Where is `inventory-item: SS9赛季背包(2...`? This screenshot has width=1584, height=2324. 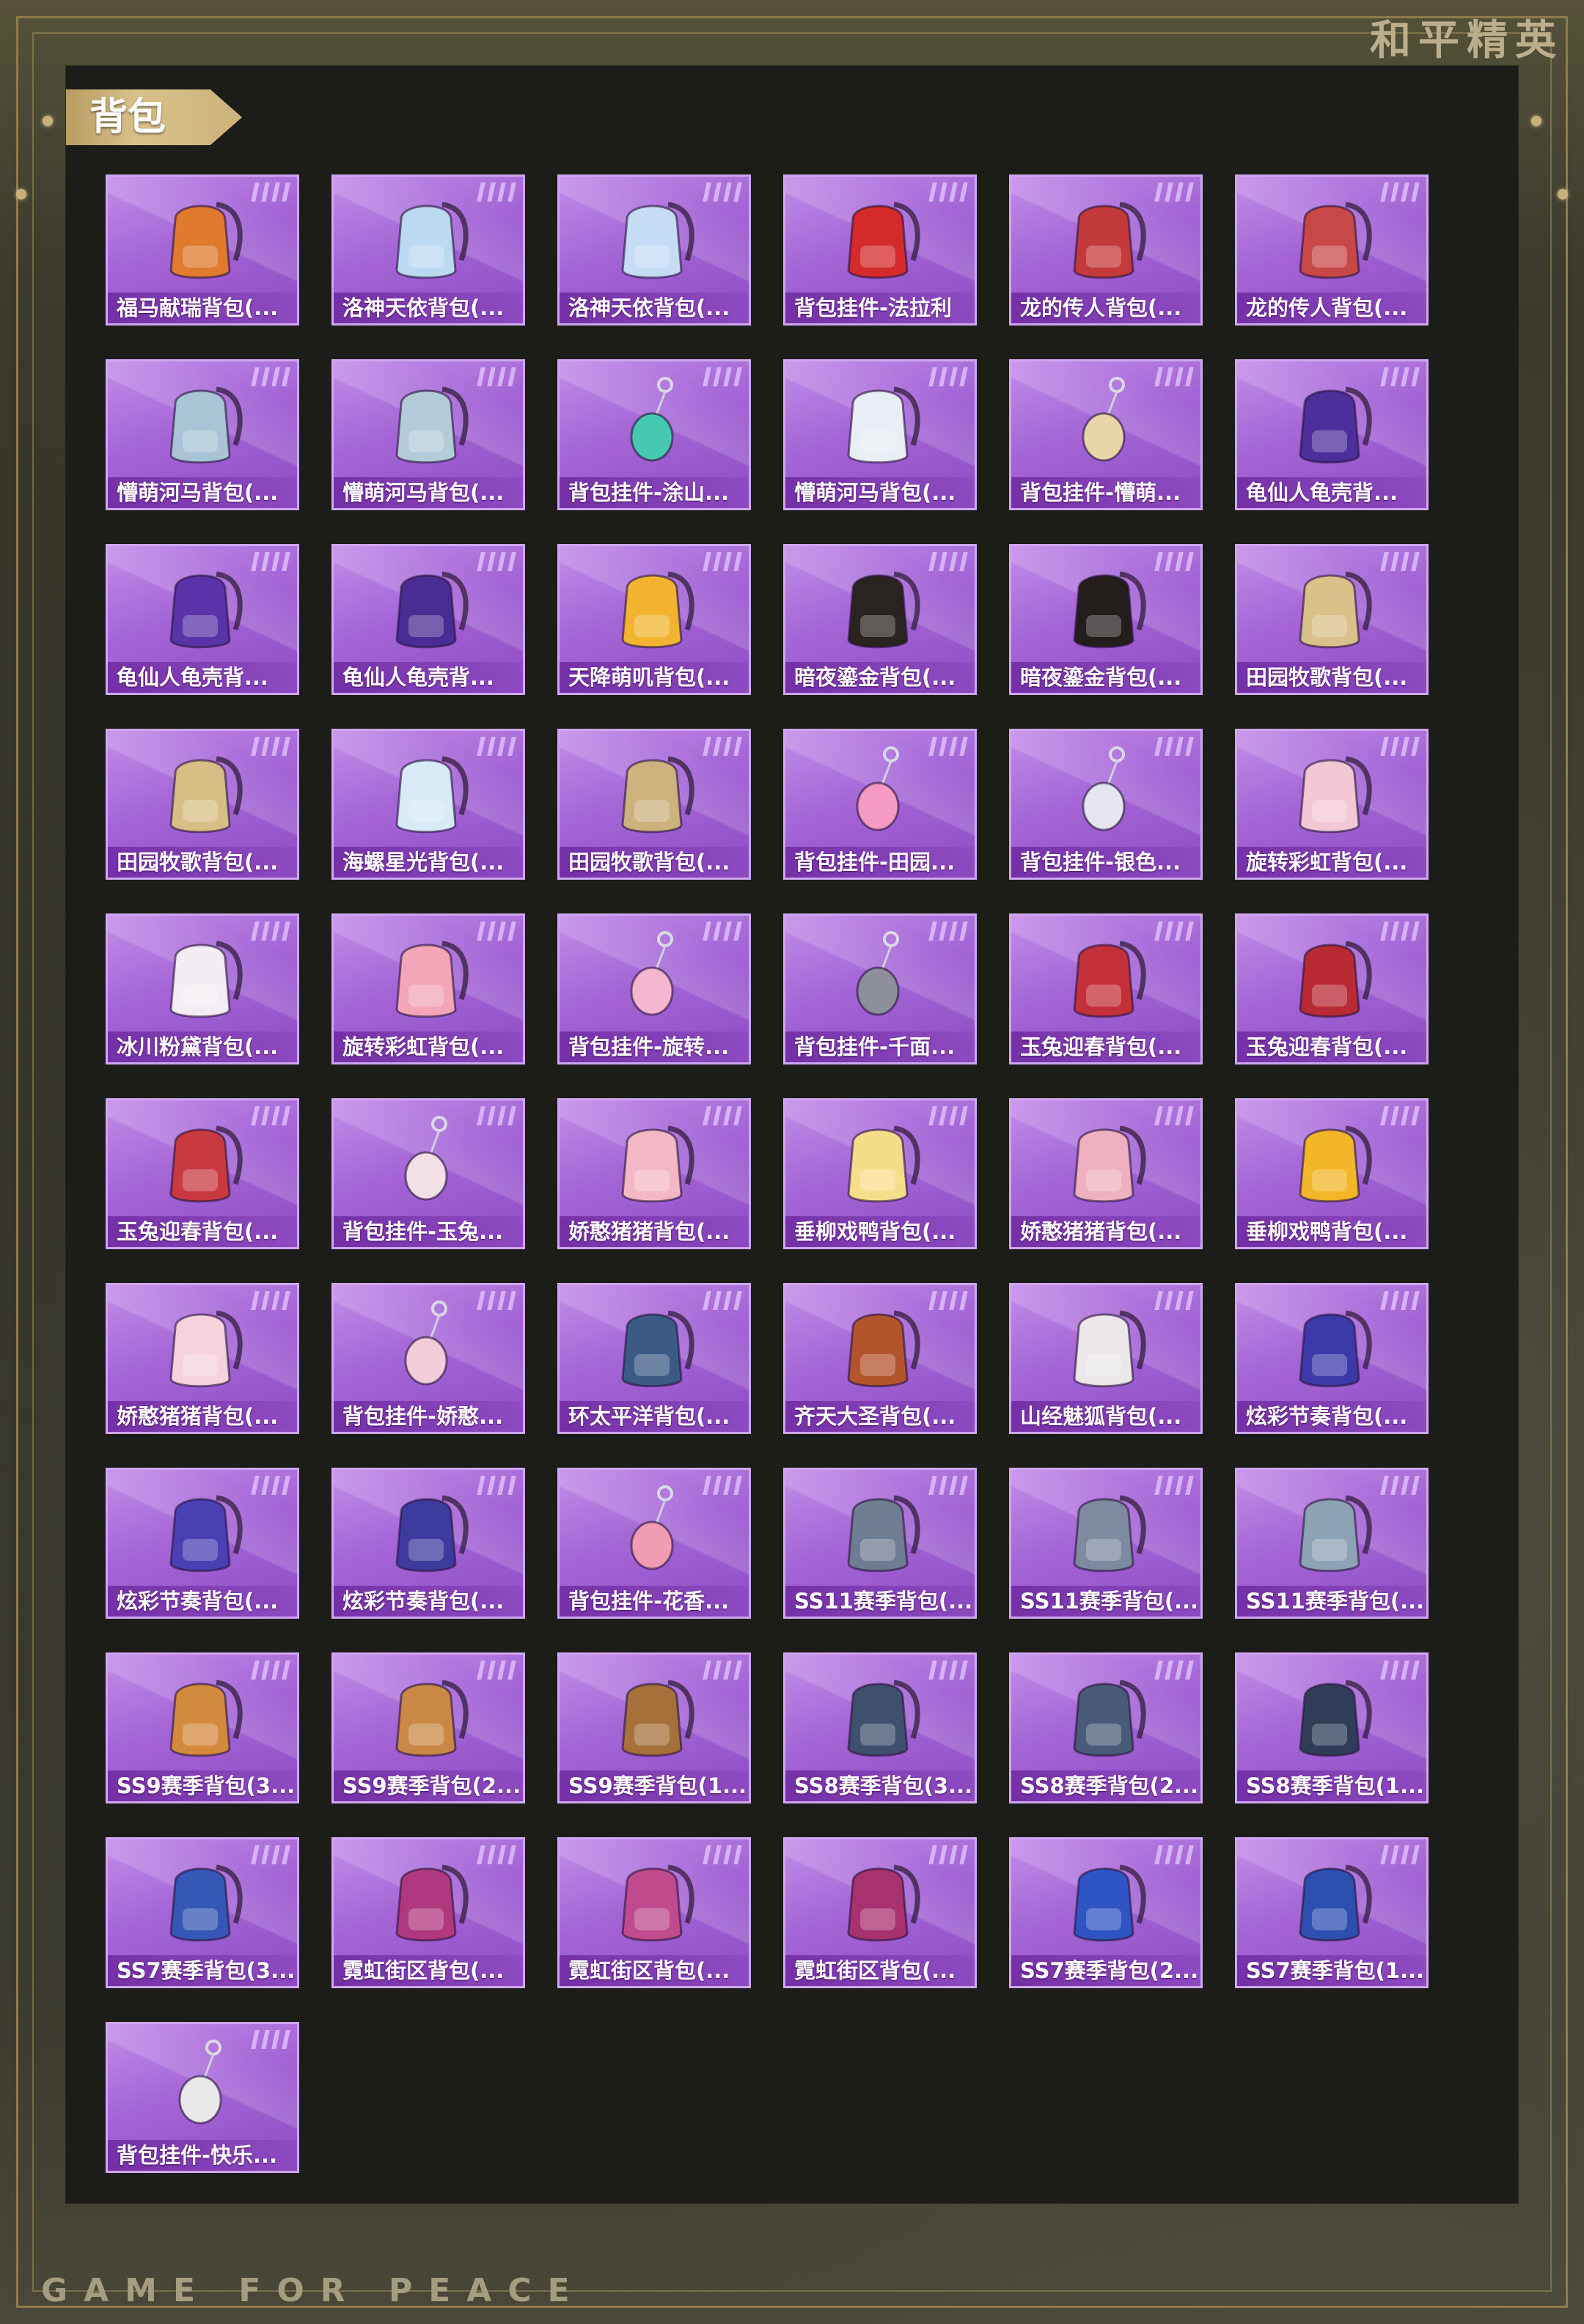 inventory-item: SS9赛季背包(2... is located at coordinates (428, 1727).